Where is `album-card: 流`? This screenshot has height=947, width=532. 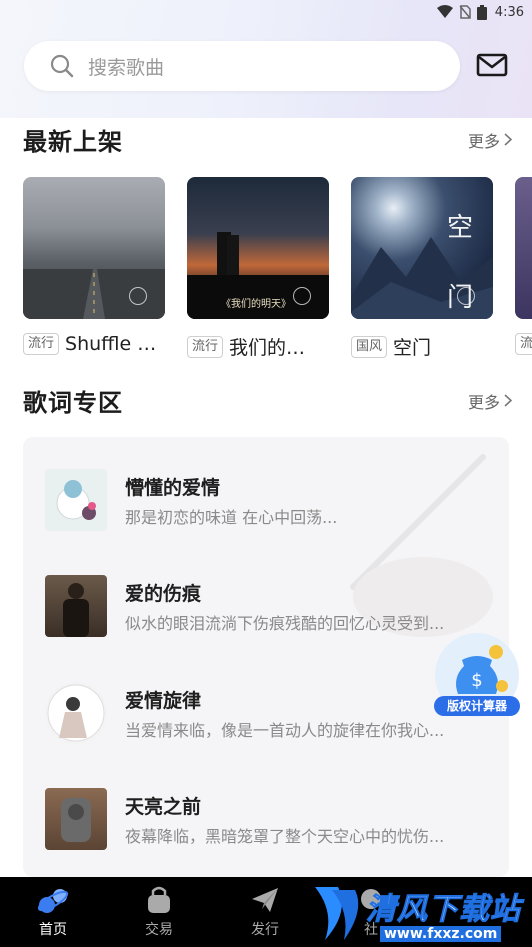 album-card: 流 is located at coordinates (523, 266).